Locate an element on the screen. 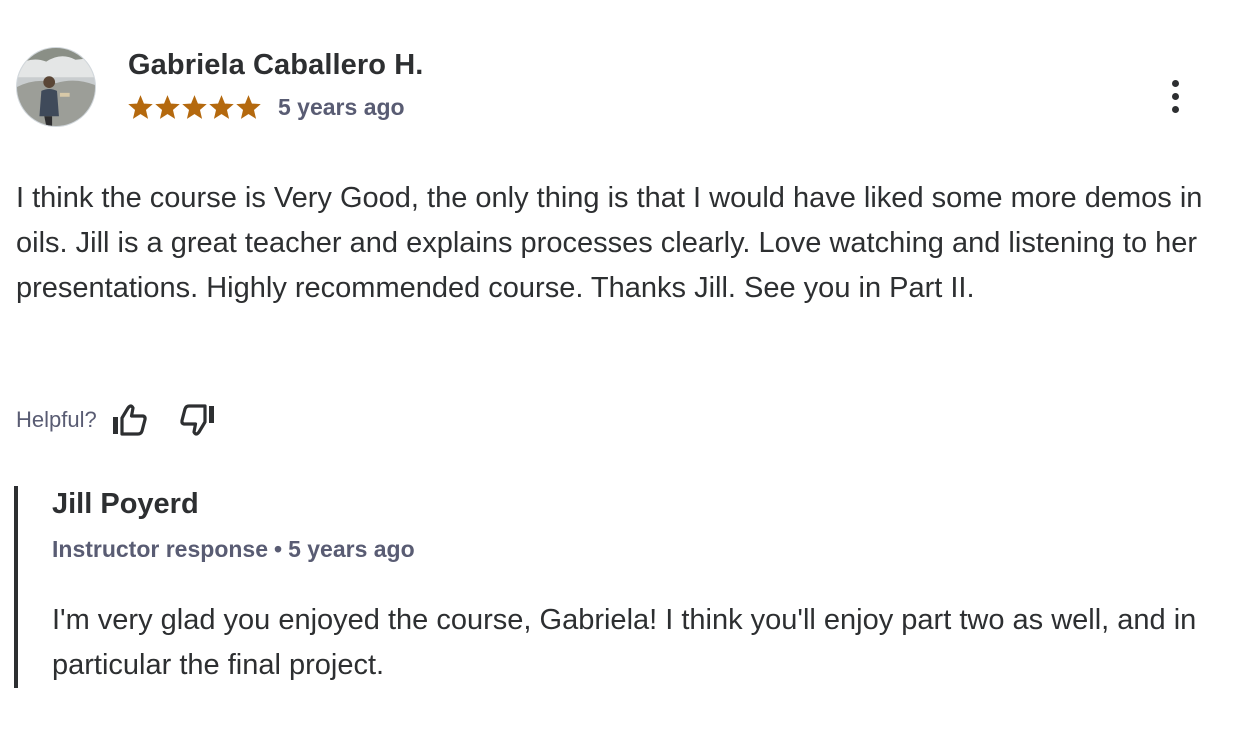 The width and height of the screenshot is (1248, 734). response-time: 5 years ago is located at coordinates (351, 549).